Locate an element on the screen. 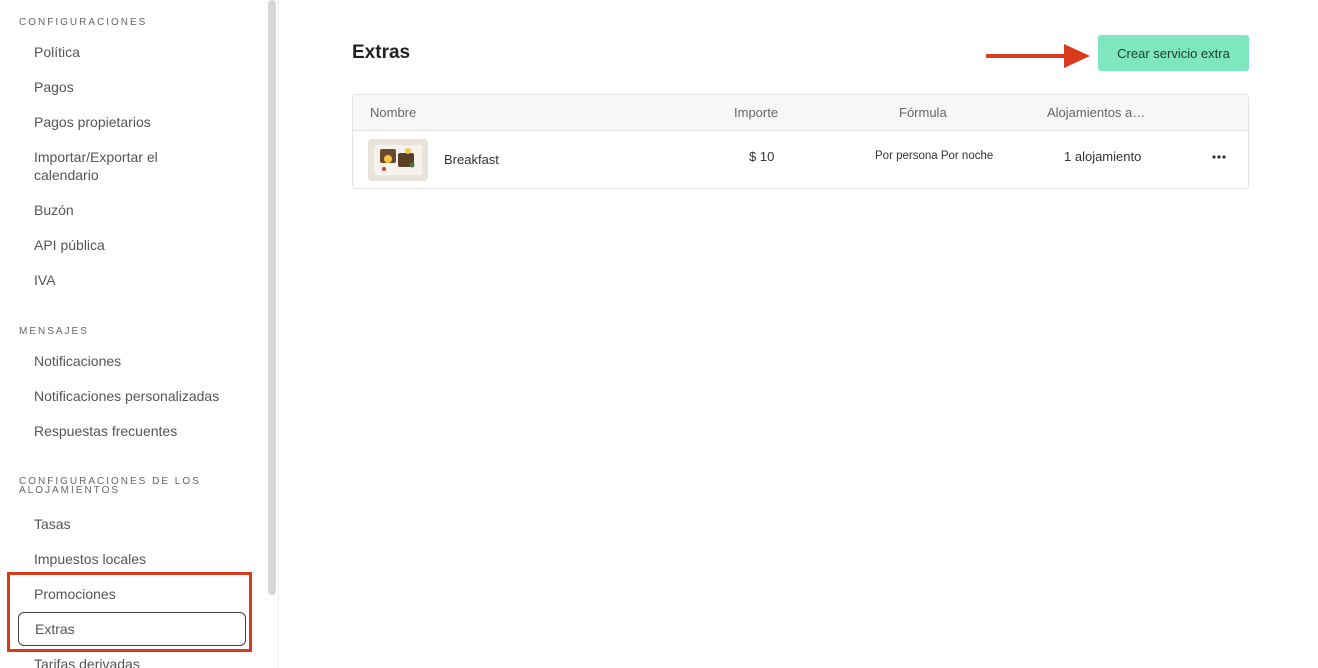 This screenshot has height=668, width=1318. sidebar-item-politica: Política is located at coordinates (132, 52).